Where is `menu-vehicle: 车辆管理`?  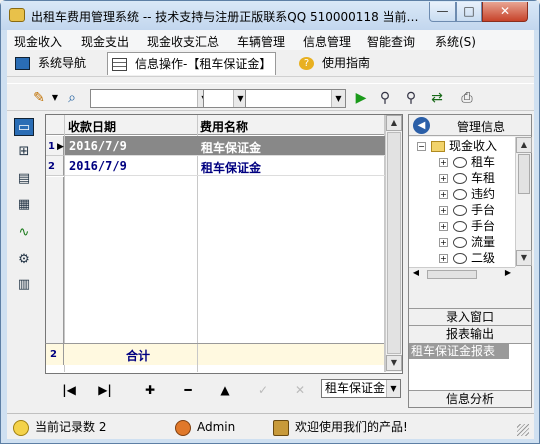 menu-vehicle: 车辆管理 is located at coordinates (261, 41).